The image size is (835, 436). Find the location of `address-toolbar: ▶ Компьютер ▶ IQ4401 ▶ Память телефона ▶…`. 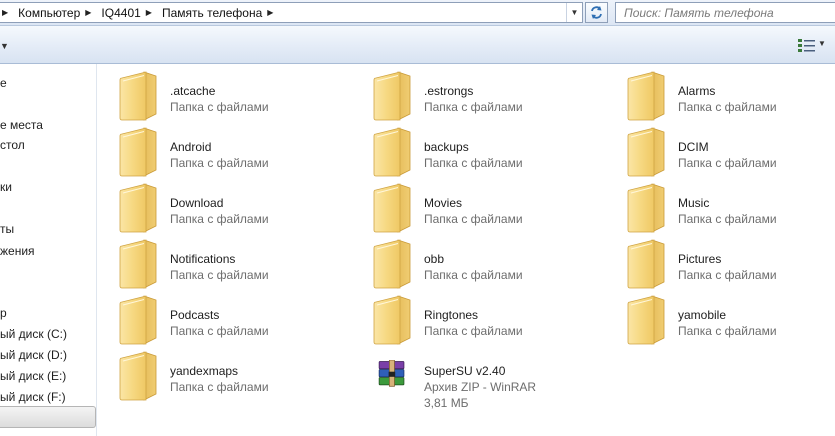

address-toolbar: ▶ Компьютер ▶ IQ4401 ▶ Память телефона ▶… is located at coordinates (417, 13).